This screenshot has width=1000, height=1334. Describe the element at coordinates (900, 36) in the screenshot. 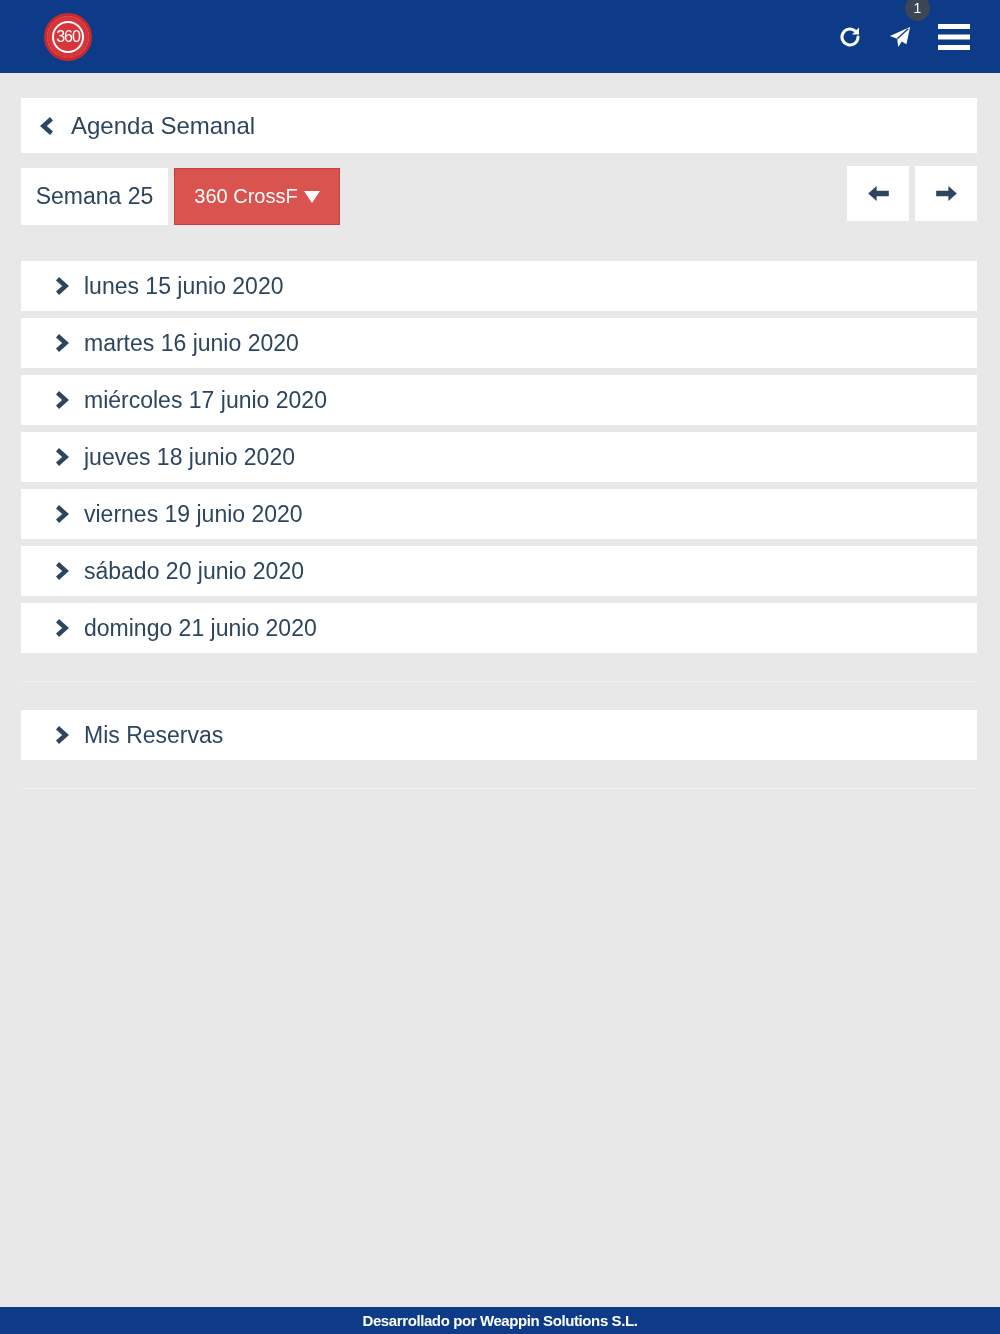

I see `paper-plane-icon` at that location.